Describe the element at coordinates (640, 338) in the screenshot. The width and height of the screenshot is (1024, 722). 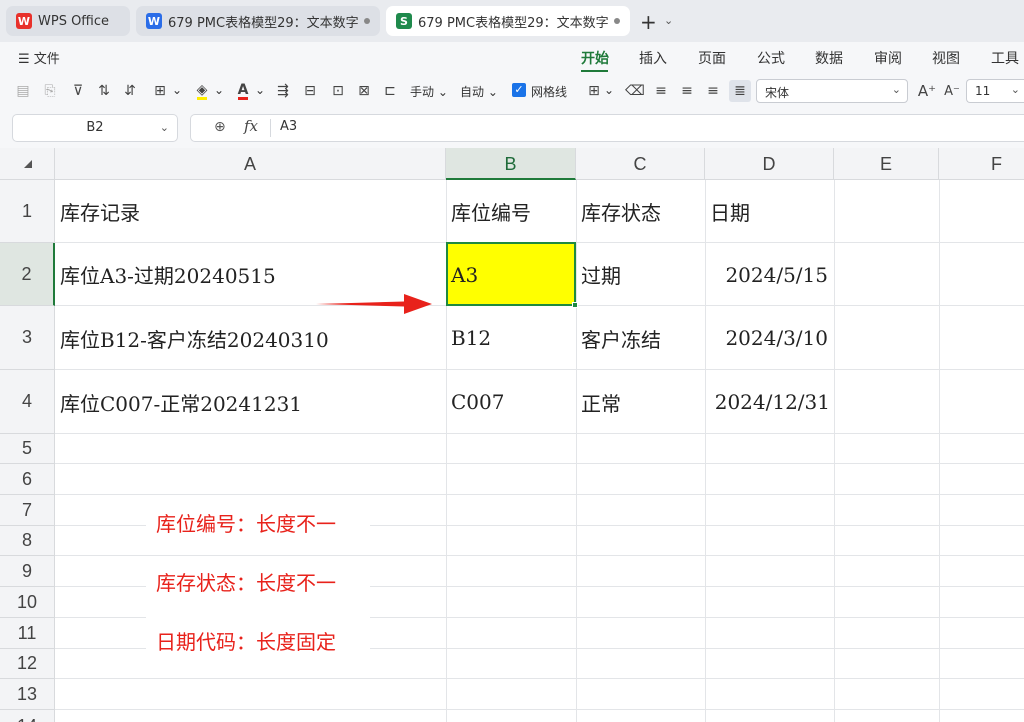
I see `cell-c3: 客户冻结` at that location.